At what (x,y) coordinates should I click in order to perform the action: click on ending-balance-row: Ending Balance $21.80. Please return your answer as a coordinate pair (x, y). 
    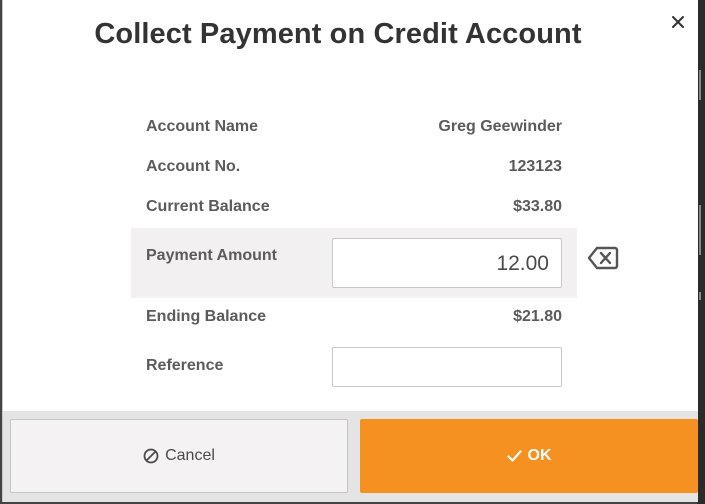
    Looking at the image, I should click on (354, 318).